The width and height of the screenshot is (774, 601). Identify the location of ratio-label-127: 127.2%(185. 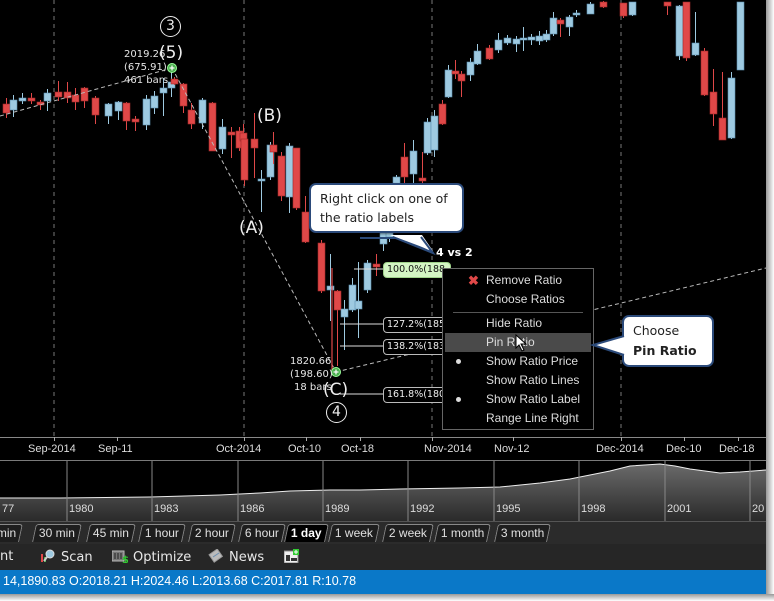
(417, 325).